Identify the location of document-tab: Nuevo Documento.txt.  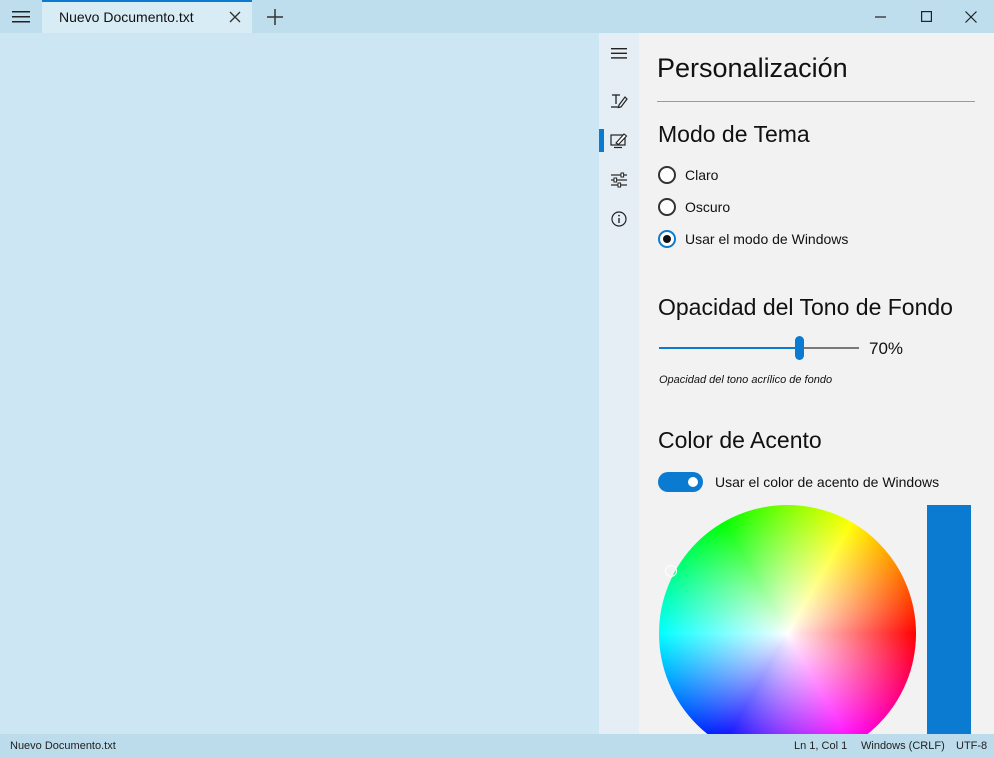
(147, 16).